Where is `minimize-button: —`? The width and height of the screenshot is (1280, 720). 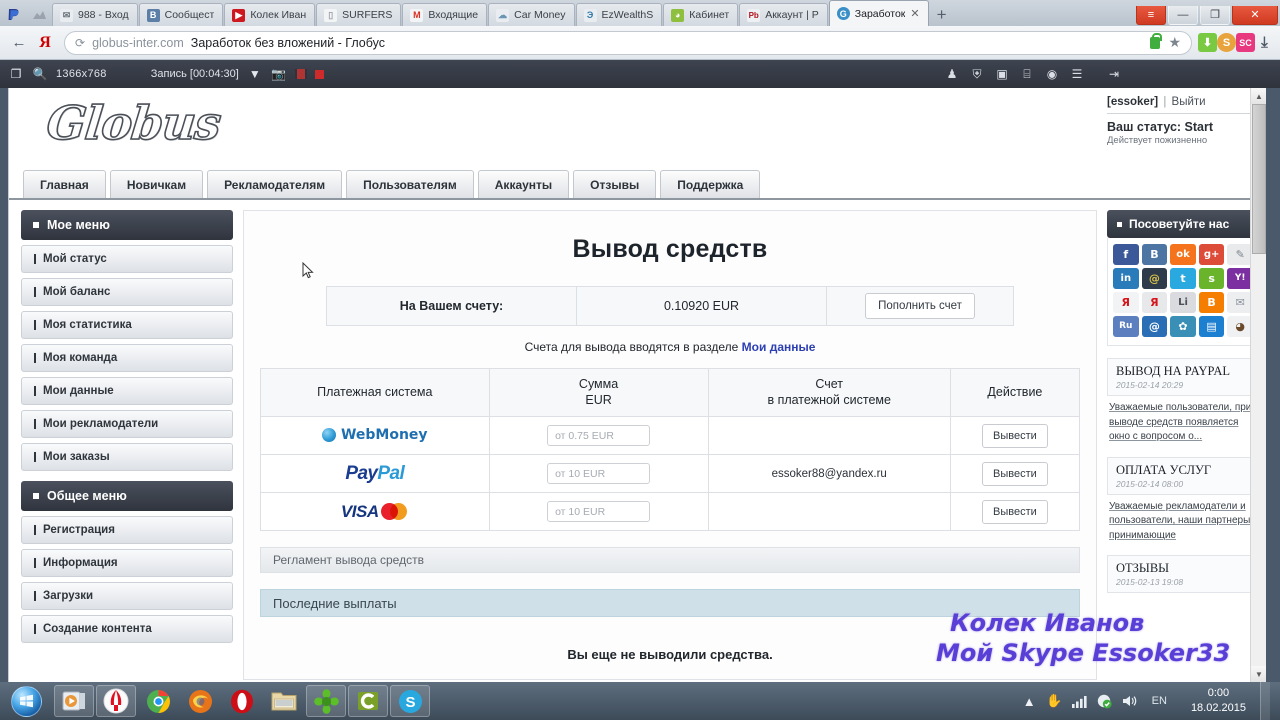 minimize-button: — is located at coordinates (1183, 15).